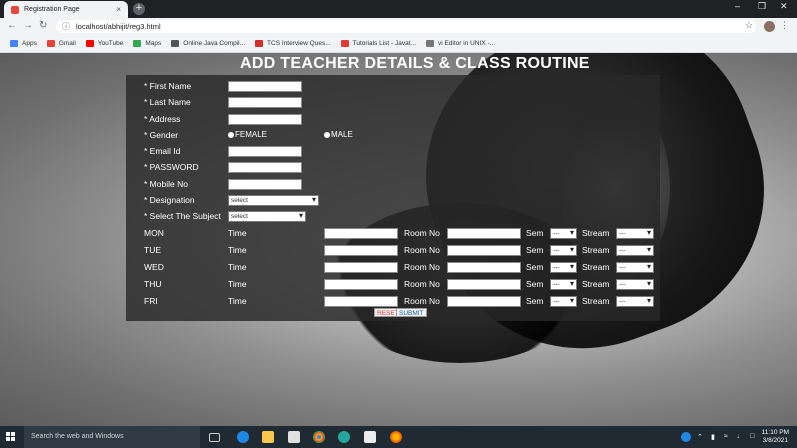 This screenshot has height=448, width=797. Describe the element at coordinates (342, 134) in the screenshot. I see `male-label: MALE` at that location.